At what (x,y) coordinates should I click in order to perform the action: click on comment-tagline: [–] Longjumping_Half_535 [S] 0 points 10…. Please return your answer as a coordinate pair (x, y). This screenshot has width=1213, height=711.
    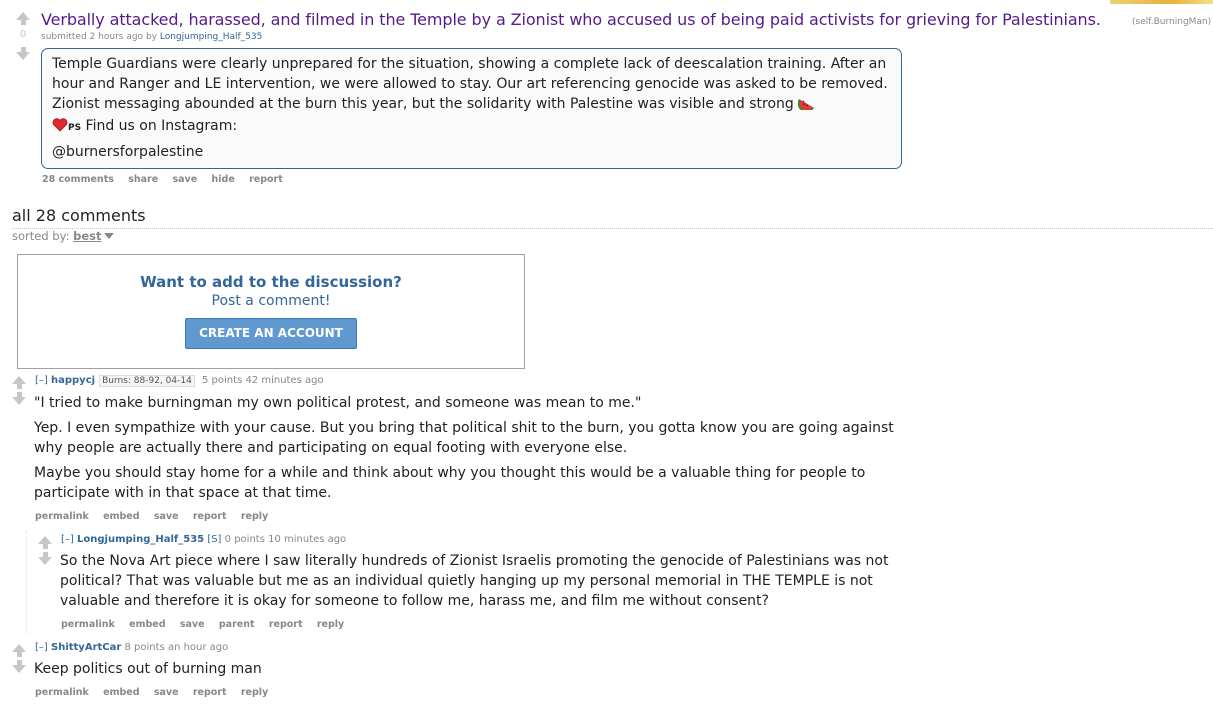
    Looking at the image, I should click on (203, 539).